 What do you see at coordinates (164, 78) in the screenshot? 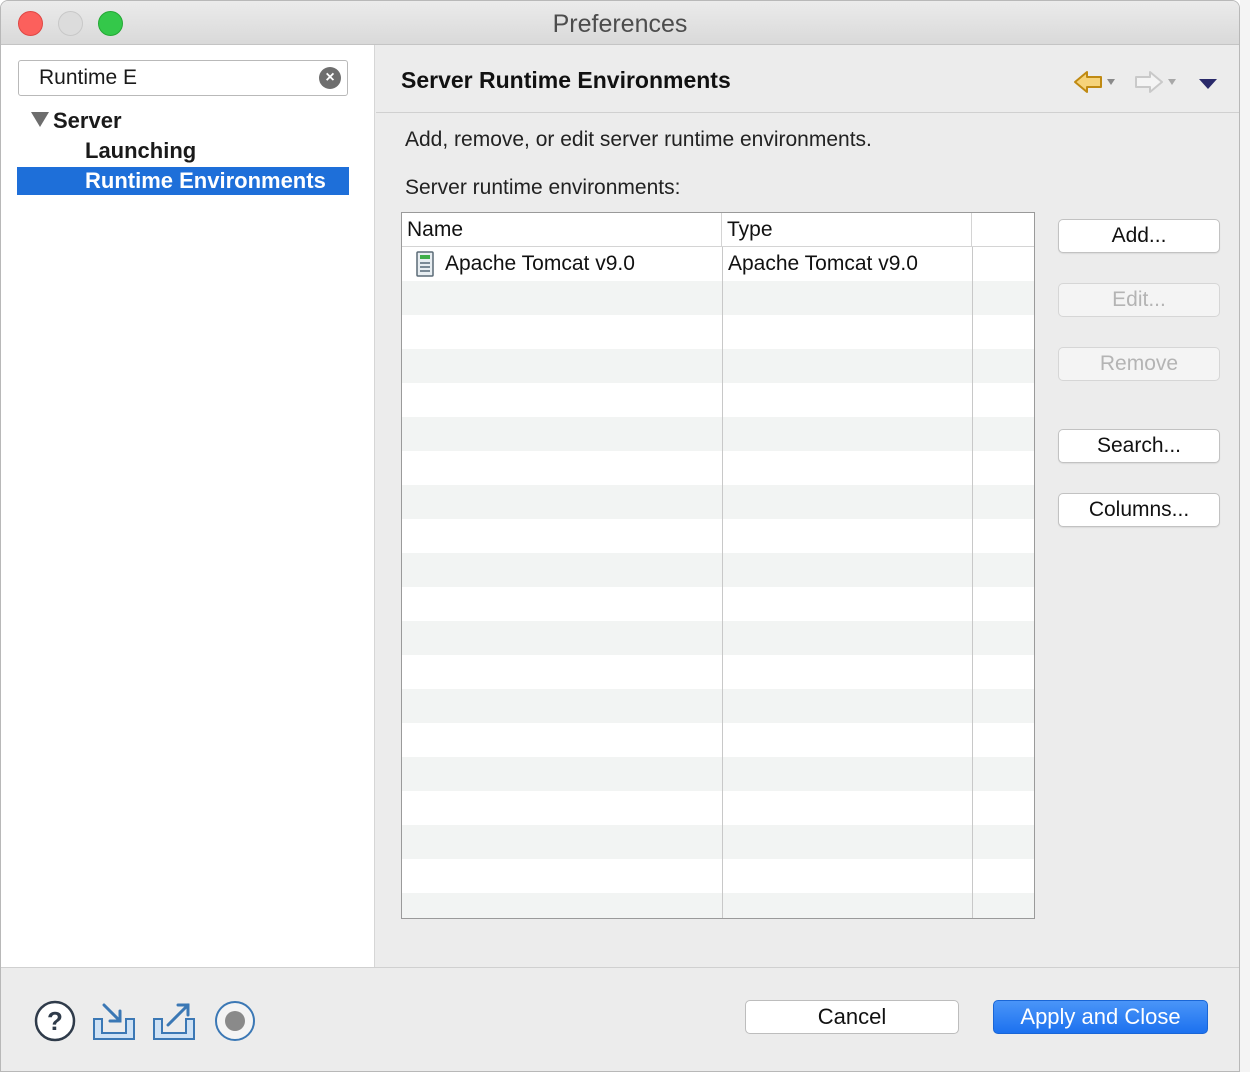
I see `filter-input` at bounding box center [164, 78].